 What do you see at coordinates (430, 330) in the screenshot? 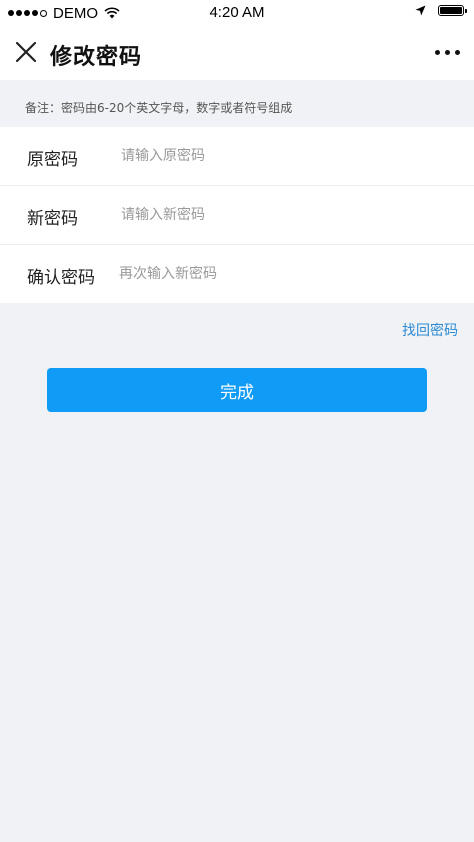
I see `forgot-password-link: 找回密码` at bounding box center [430, 330].